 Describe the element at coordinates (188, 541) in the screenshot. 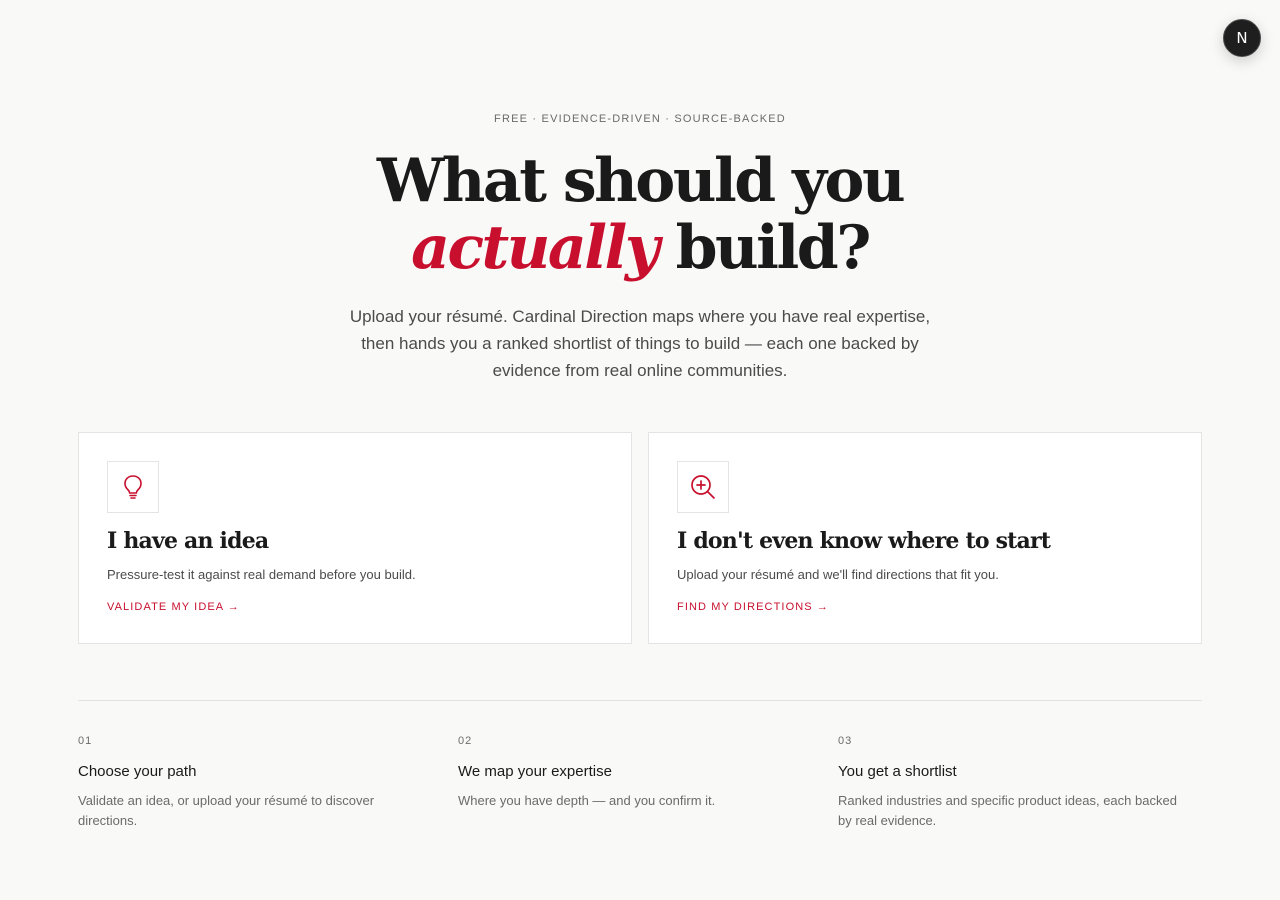

I see `idea-card-title: I have an idea` at that location.